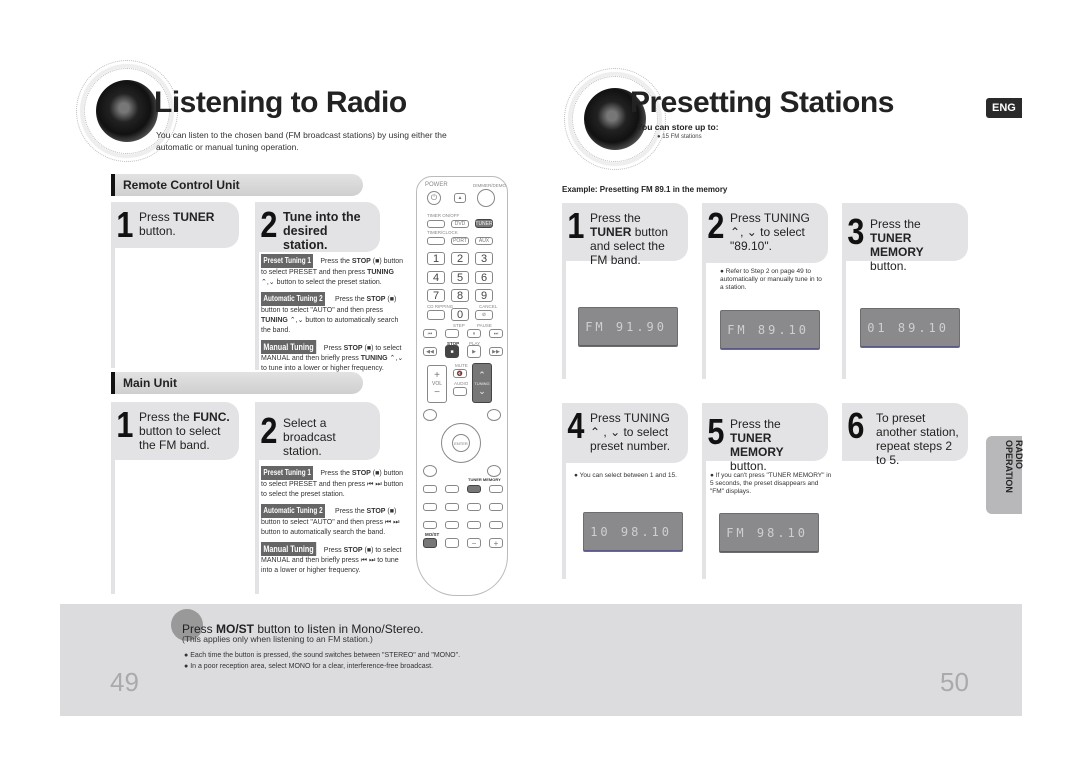 This screenshot has width=1080, height=763. I want to click on open-close-button: ▲, so click(460, 198).